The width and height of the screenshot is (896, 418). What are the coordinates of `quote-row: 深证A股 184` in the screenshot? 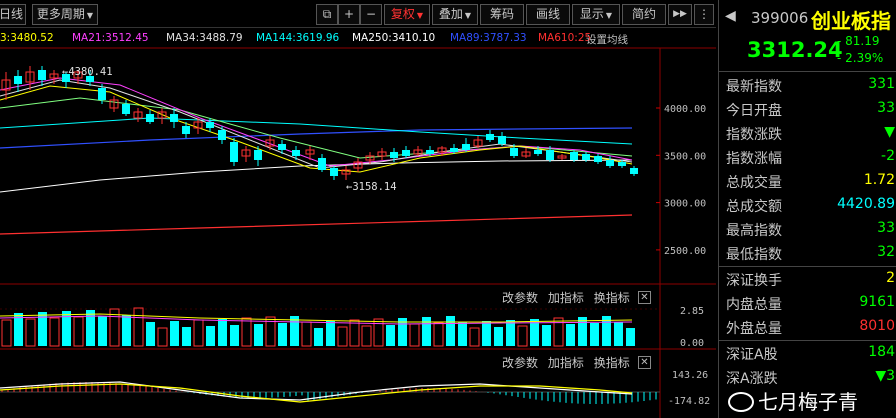 It's located at (807, 353).